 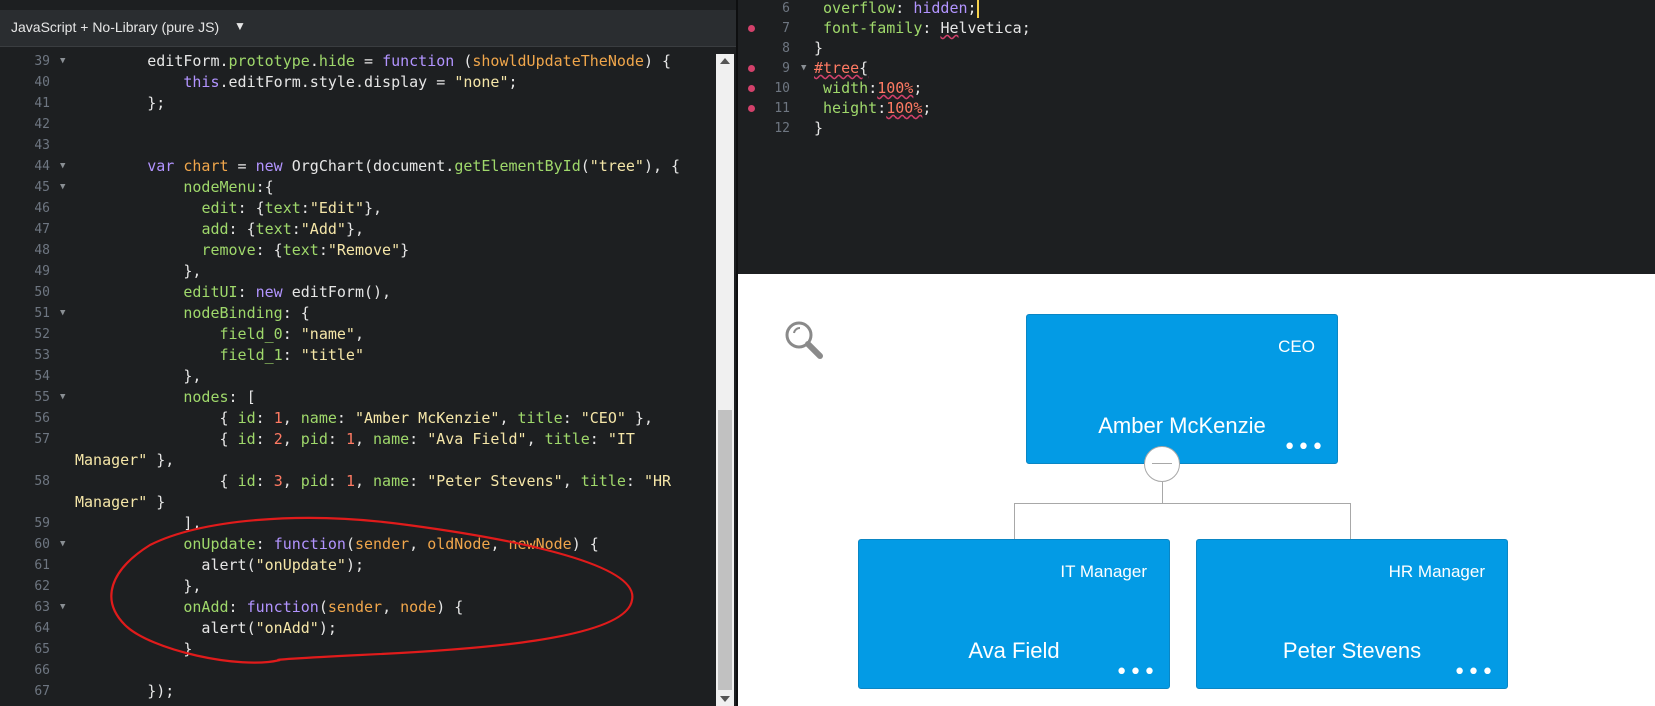 What do you see at coordinates (418, 61) in the screenshot?
I see `code-token: function` at bounding box center [418, 61].